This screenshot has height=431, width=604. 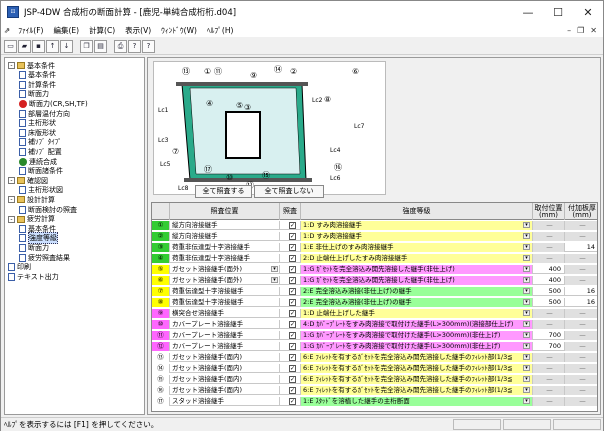 I want to click on grade-cell: 1:D 止端仕上げした継手, so click(x=417, y=313).